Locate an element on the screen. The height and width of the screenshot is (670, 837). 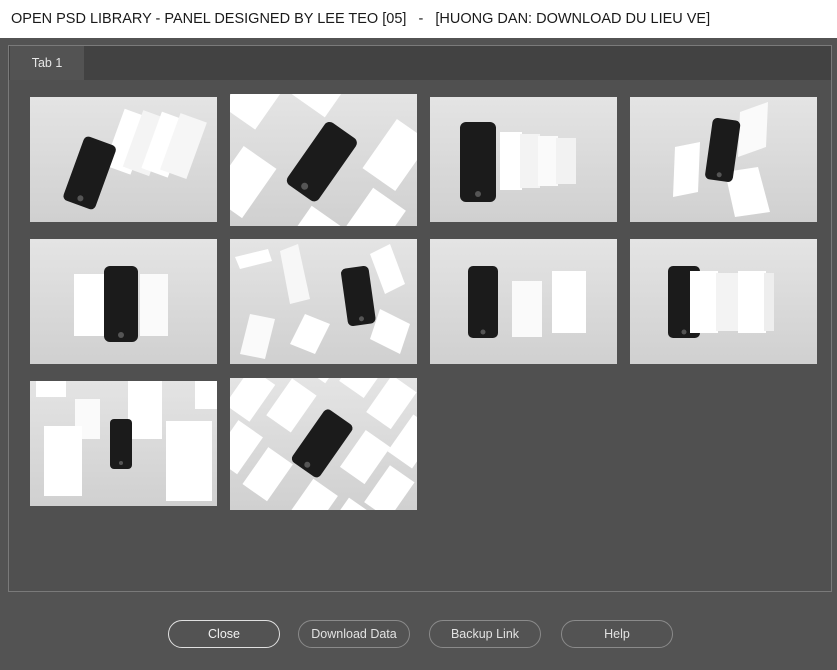
tab-strip: Tab 1 is located at coordinates (420, 63).